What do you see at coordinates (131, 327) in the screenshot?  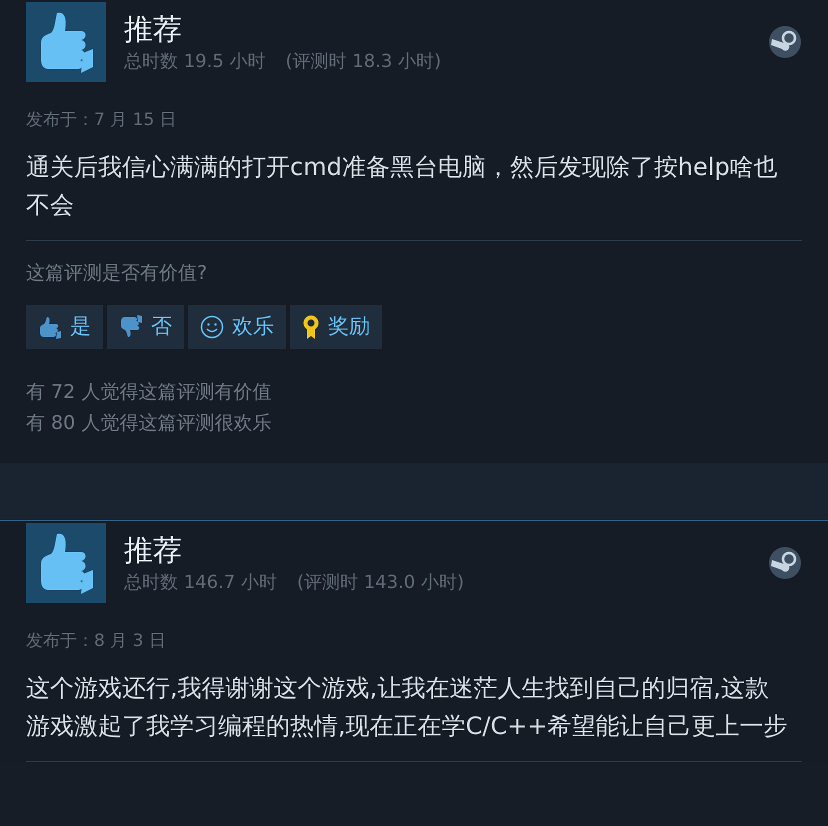 I see `thumbs-down-icon` at bounding box center [131, 327].